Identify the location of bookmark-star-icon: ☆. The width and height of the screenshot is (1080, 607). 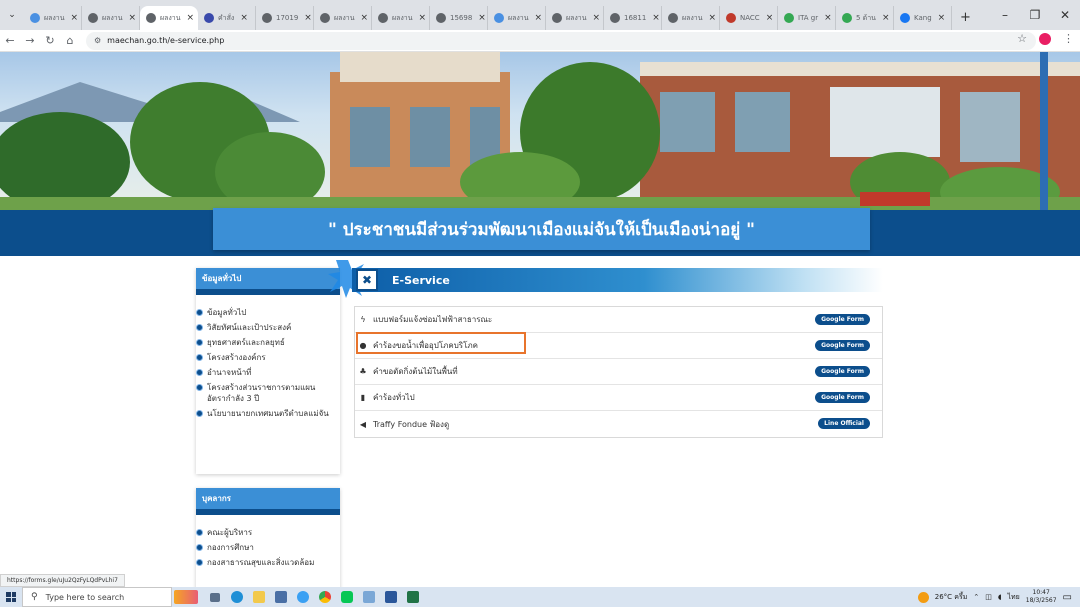
(1022, 38).